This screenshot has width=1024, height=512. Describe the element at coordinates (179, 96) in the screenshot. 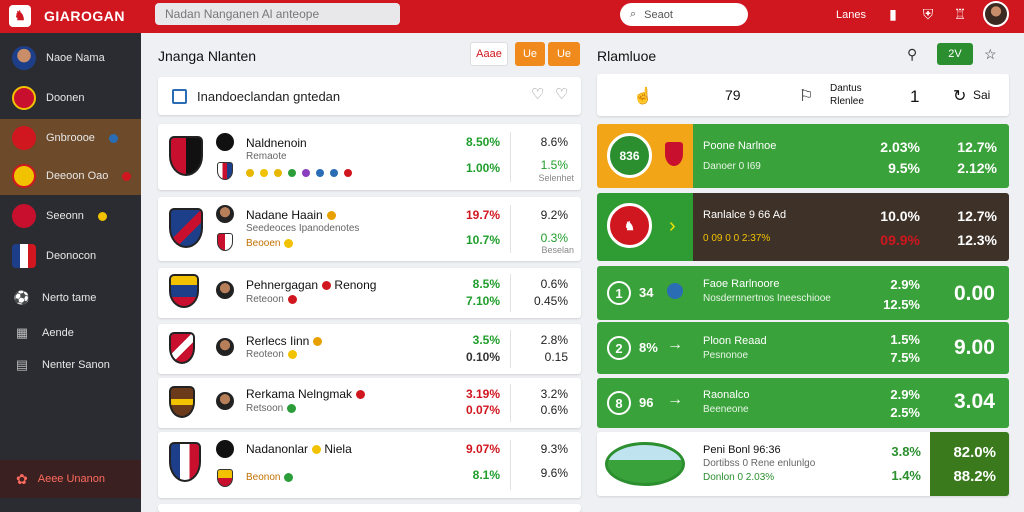

I see `checkbox` at that location.